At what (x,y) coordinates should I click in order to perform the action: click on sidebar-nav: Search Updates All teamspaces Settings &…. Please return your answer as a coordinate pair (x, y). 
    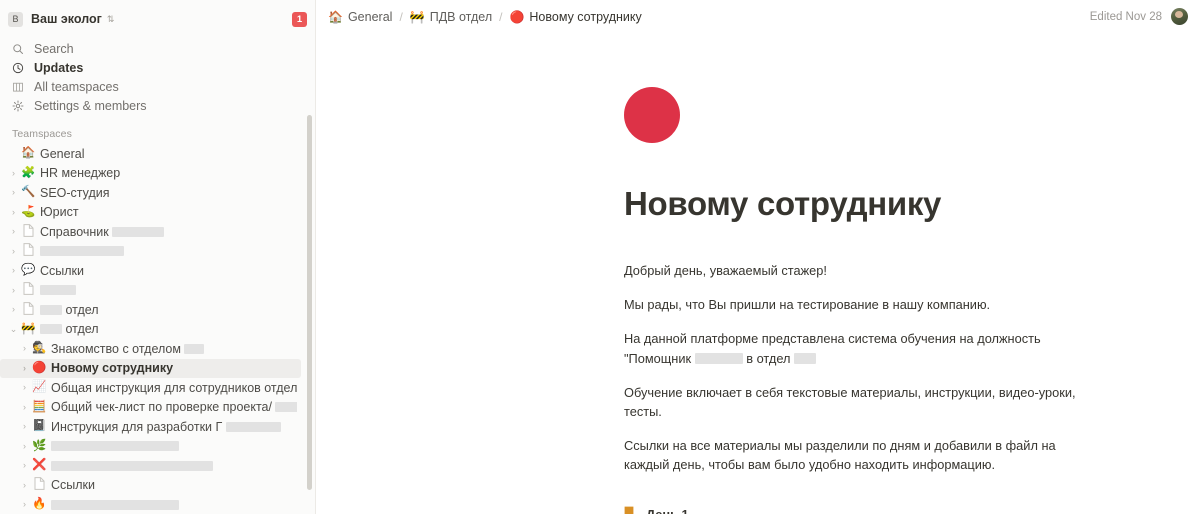
    Looking at the image, I should click on (157, 77).